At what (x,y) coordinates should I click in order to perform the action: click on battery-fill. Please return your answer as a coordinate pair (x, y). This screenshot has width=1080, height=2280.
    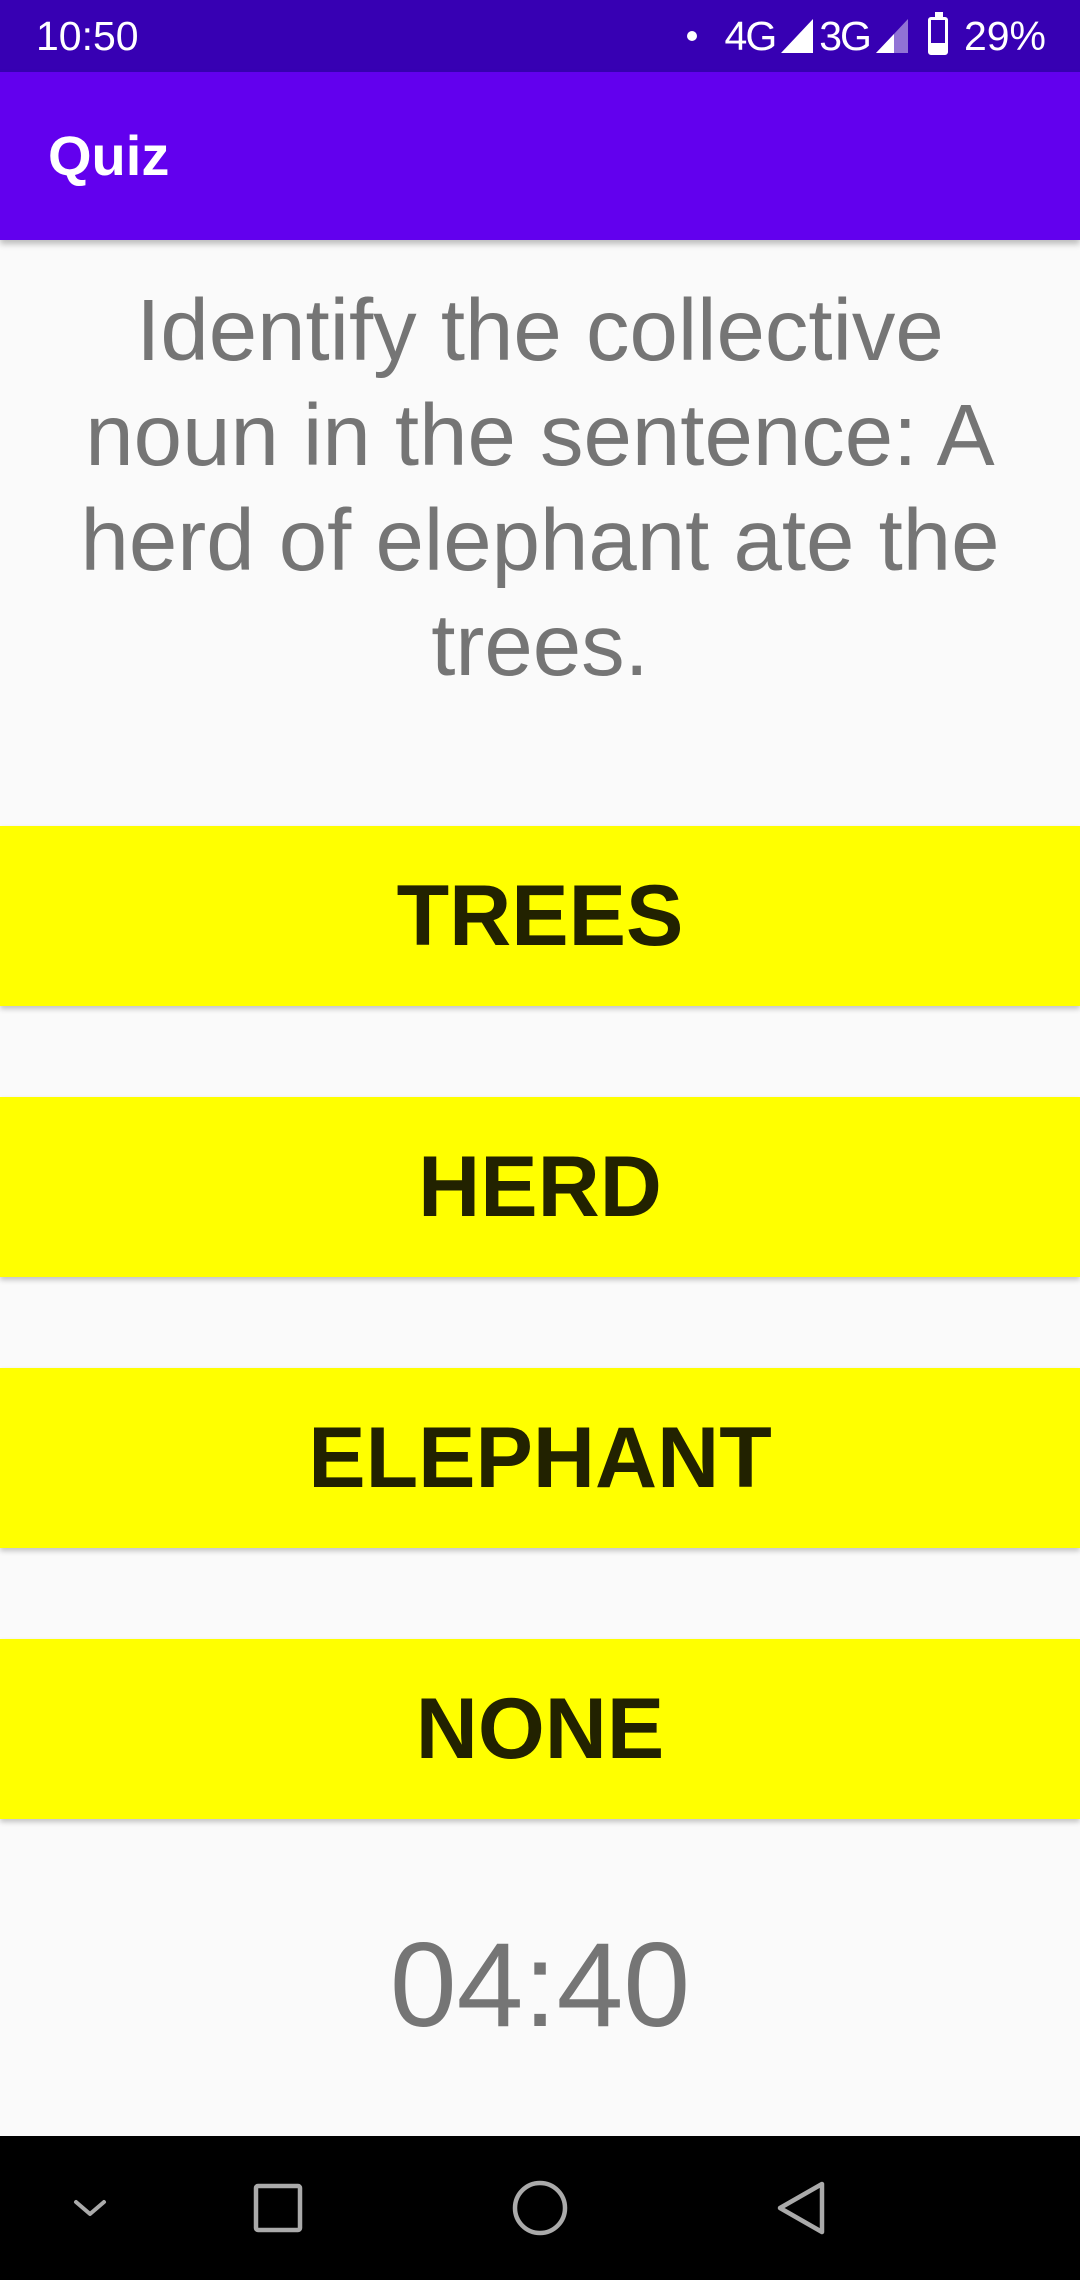
    Looking at the image, I should click on (937, 47).